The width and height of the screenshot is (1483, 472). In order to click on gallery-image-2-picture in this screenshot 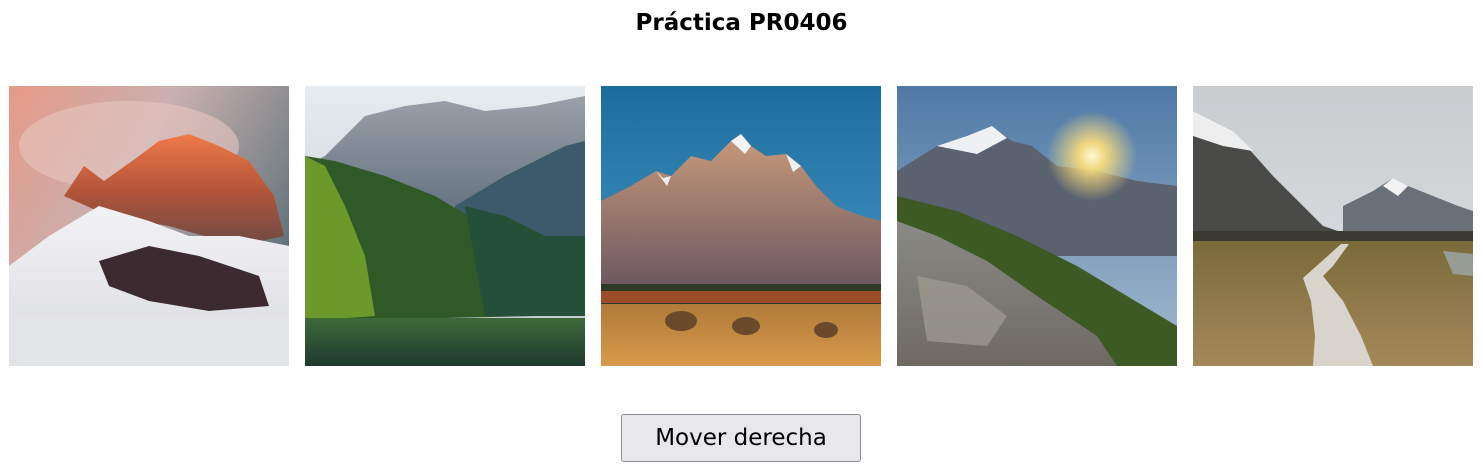, I will do `click(445, 226)`.